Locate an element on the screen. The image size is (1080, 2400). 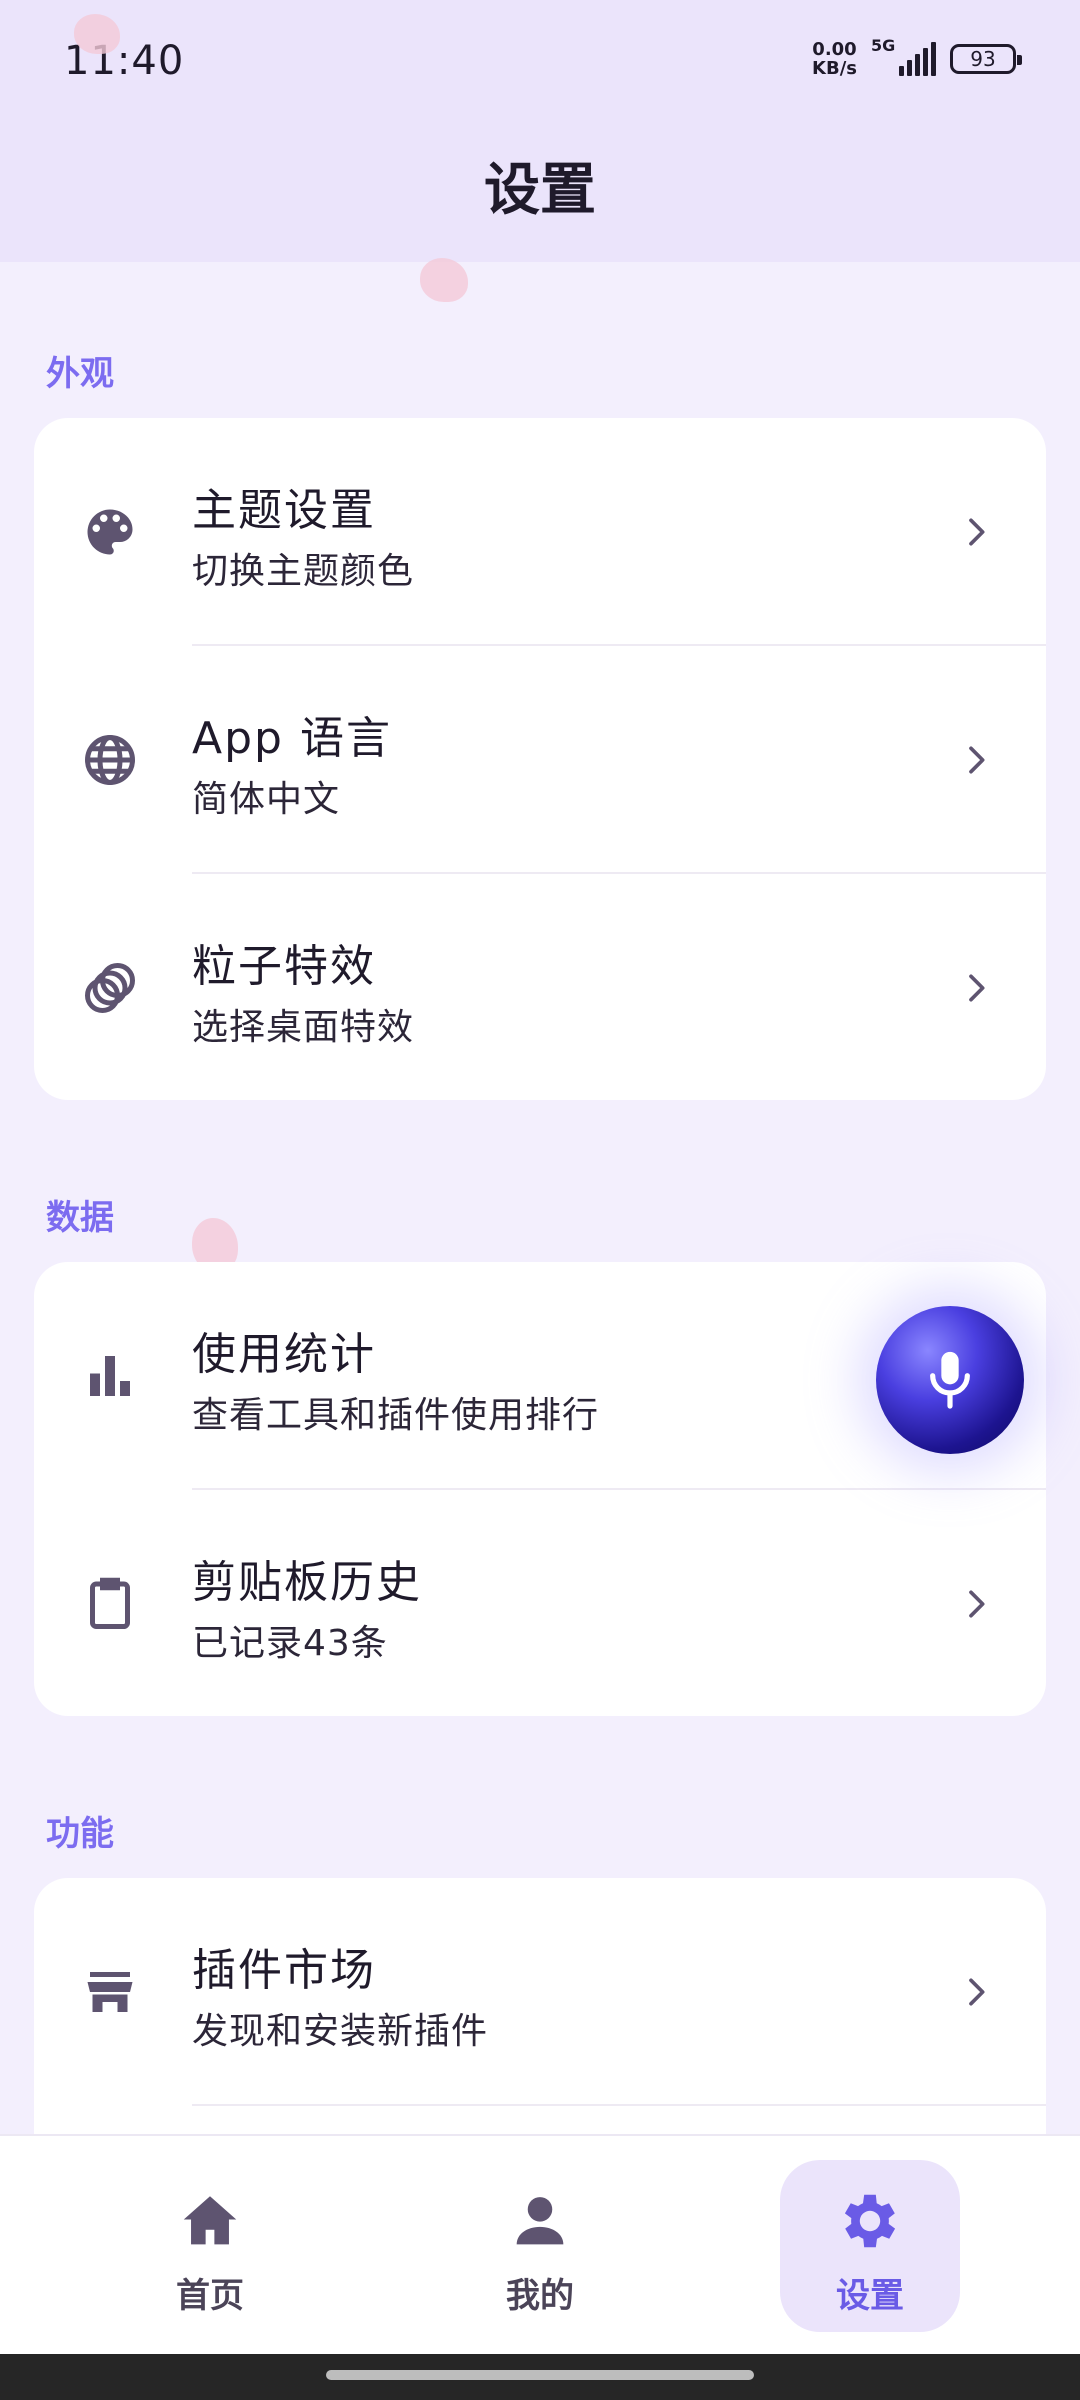
nav-label: 设置 is located at coordinates (870, 2296).